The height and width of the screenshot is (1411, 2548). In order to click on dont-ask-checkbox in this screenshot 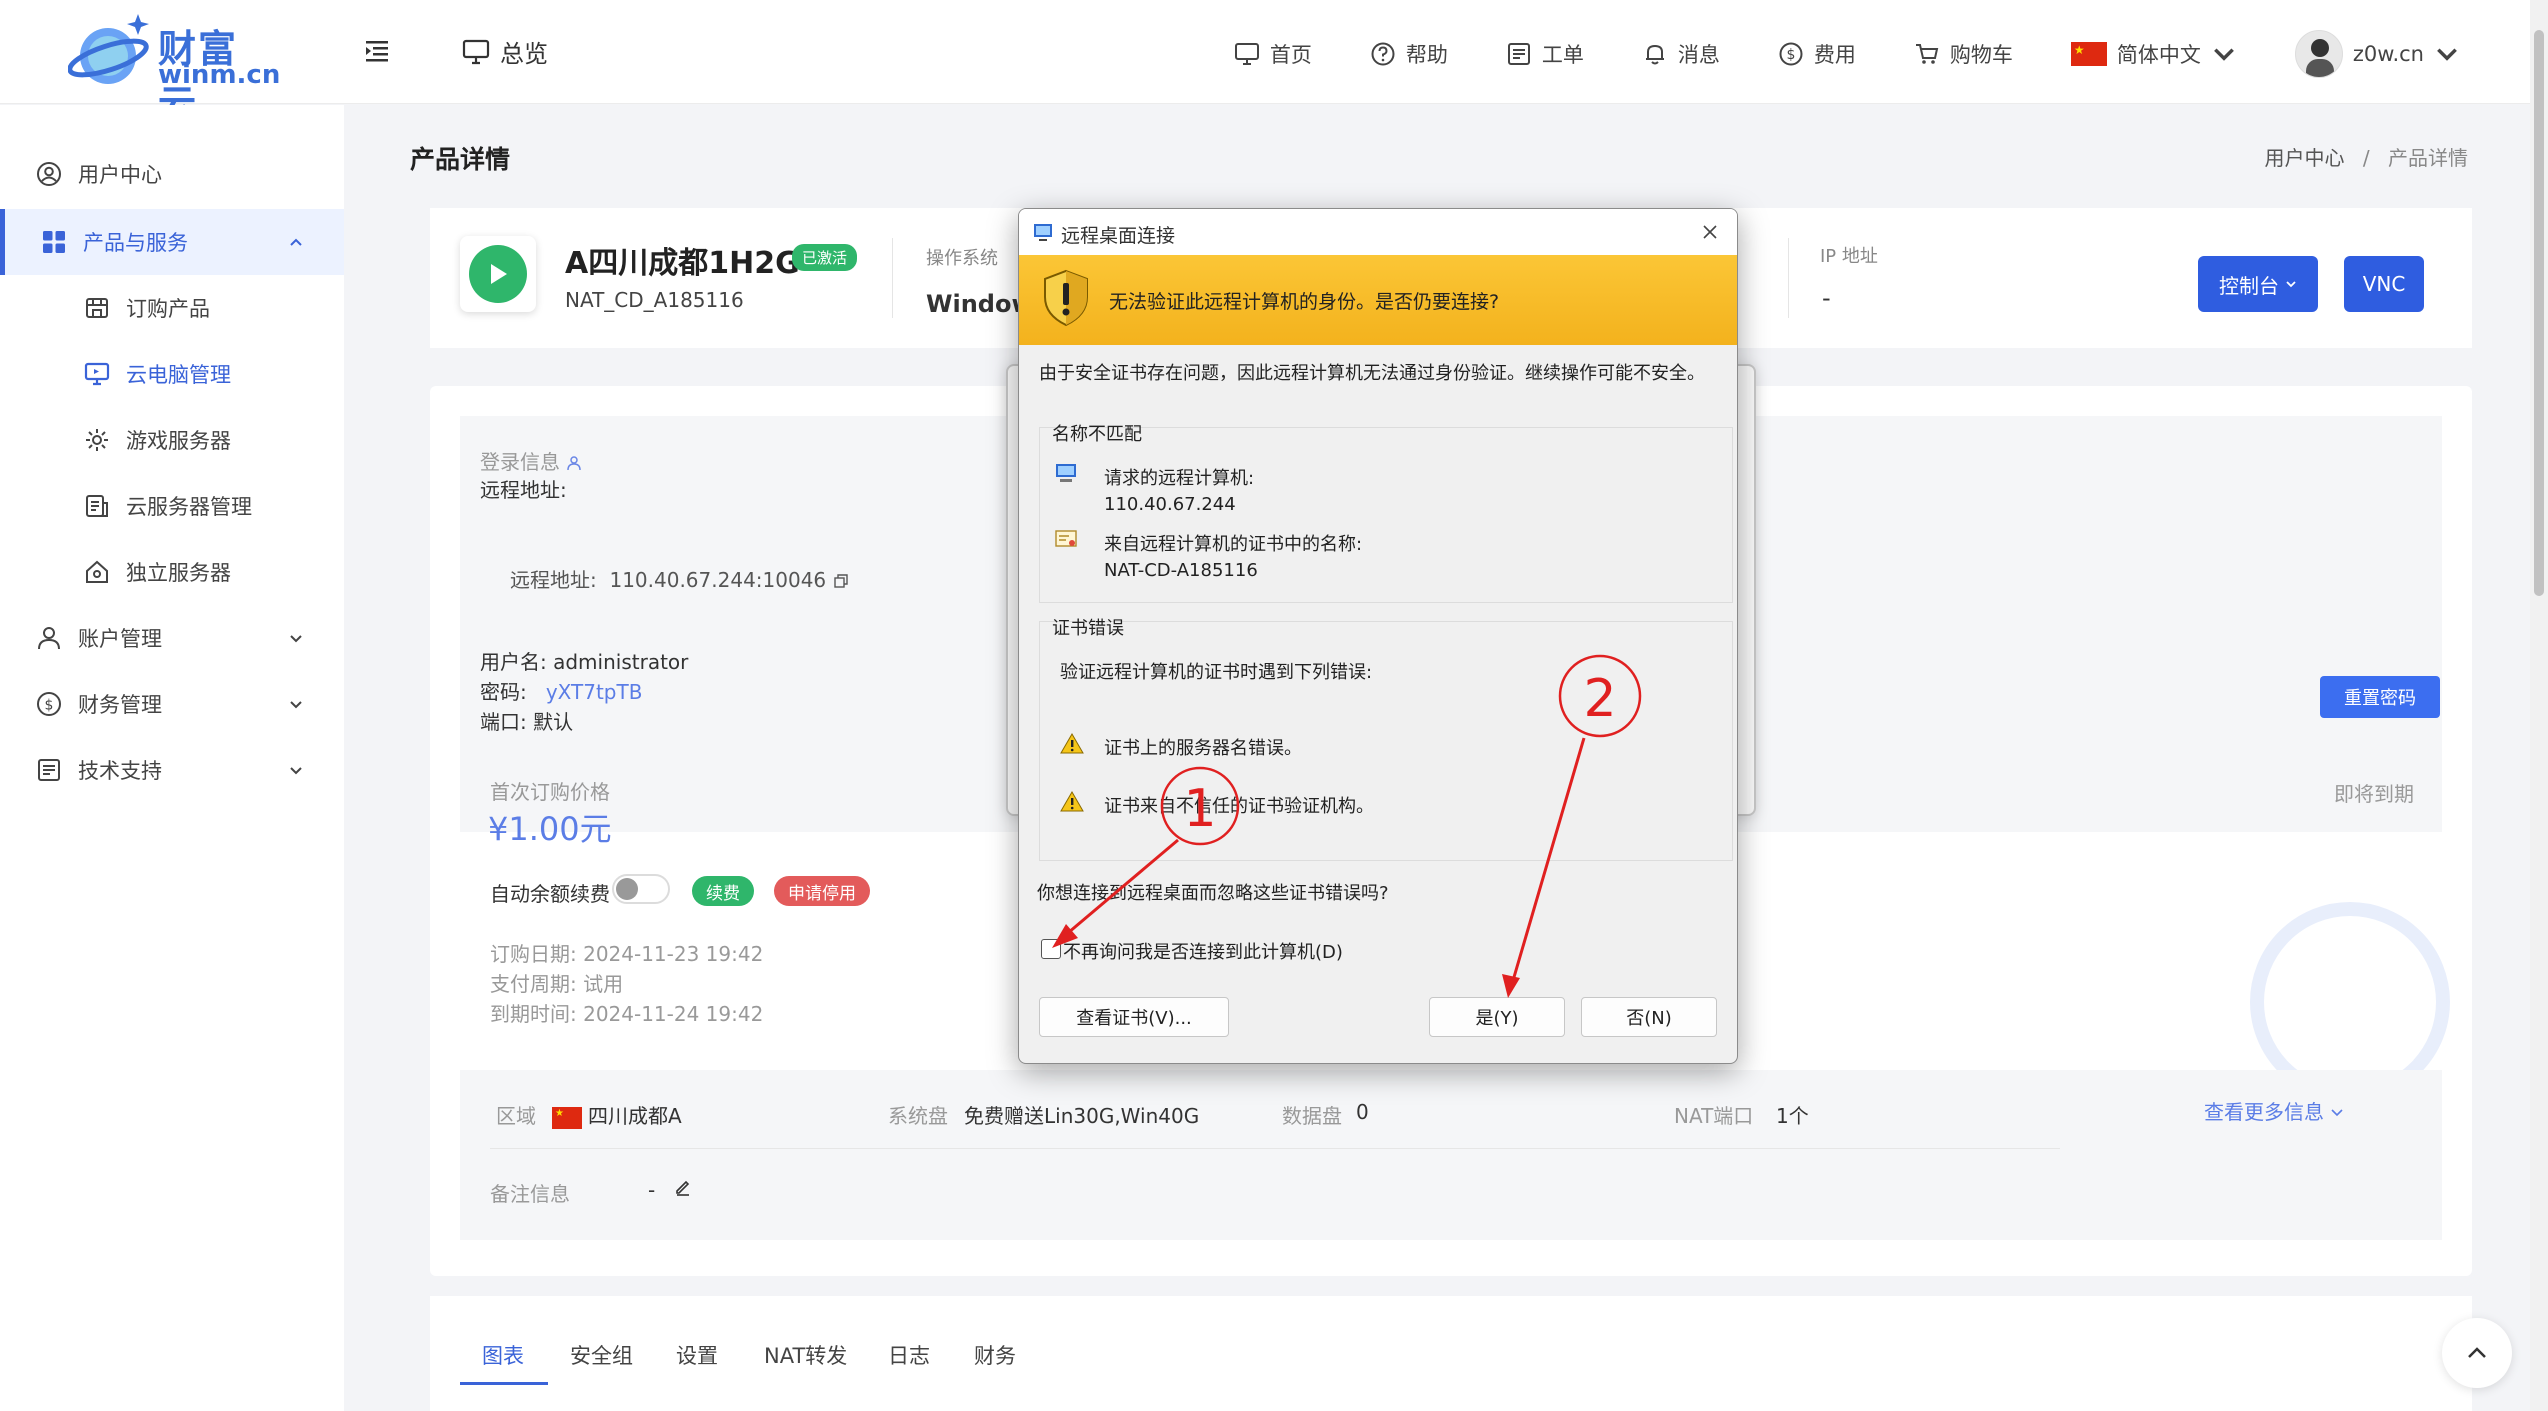, I will do `click(1051, 949)`.